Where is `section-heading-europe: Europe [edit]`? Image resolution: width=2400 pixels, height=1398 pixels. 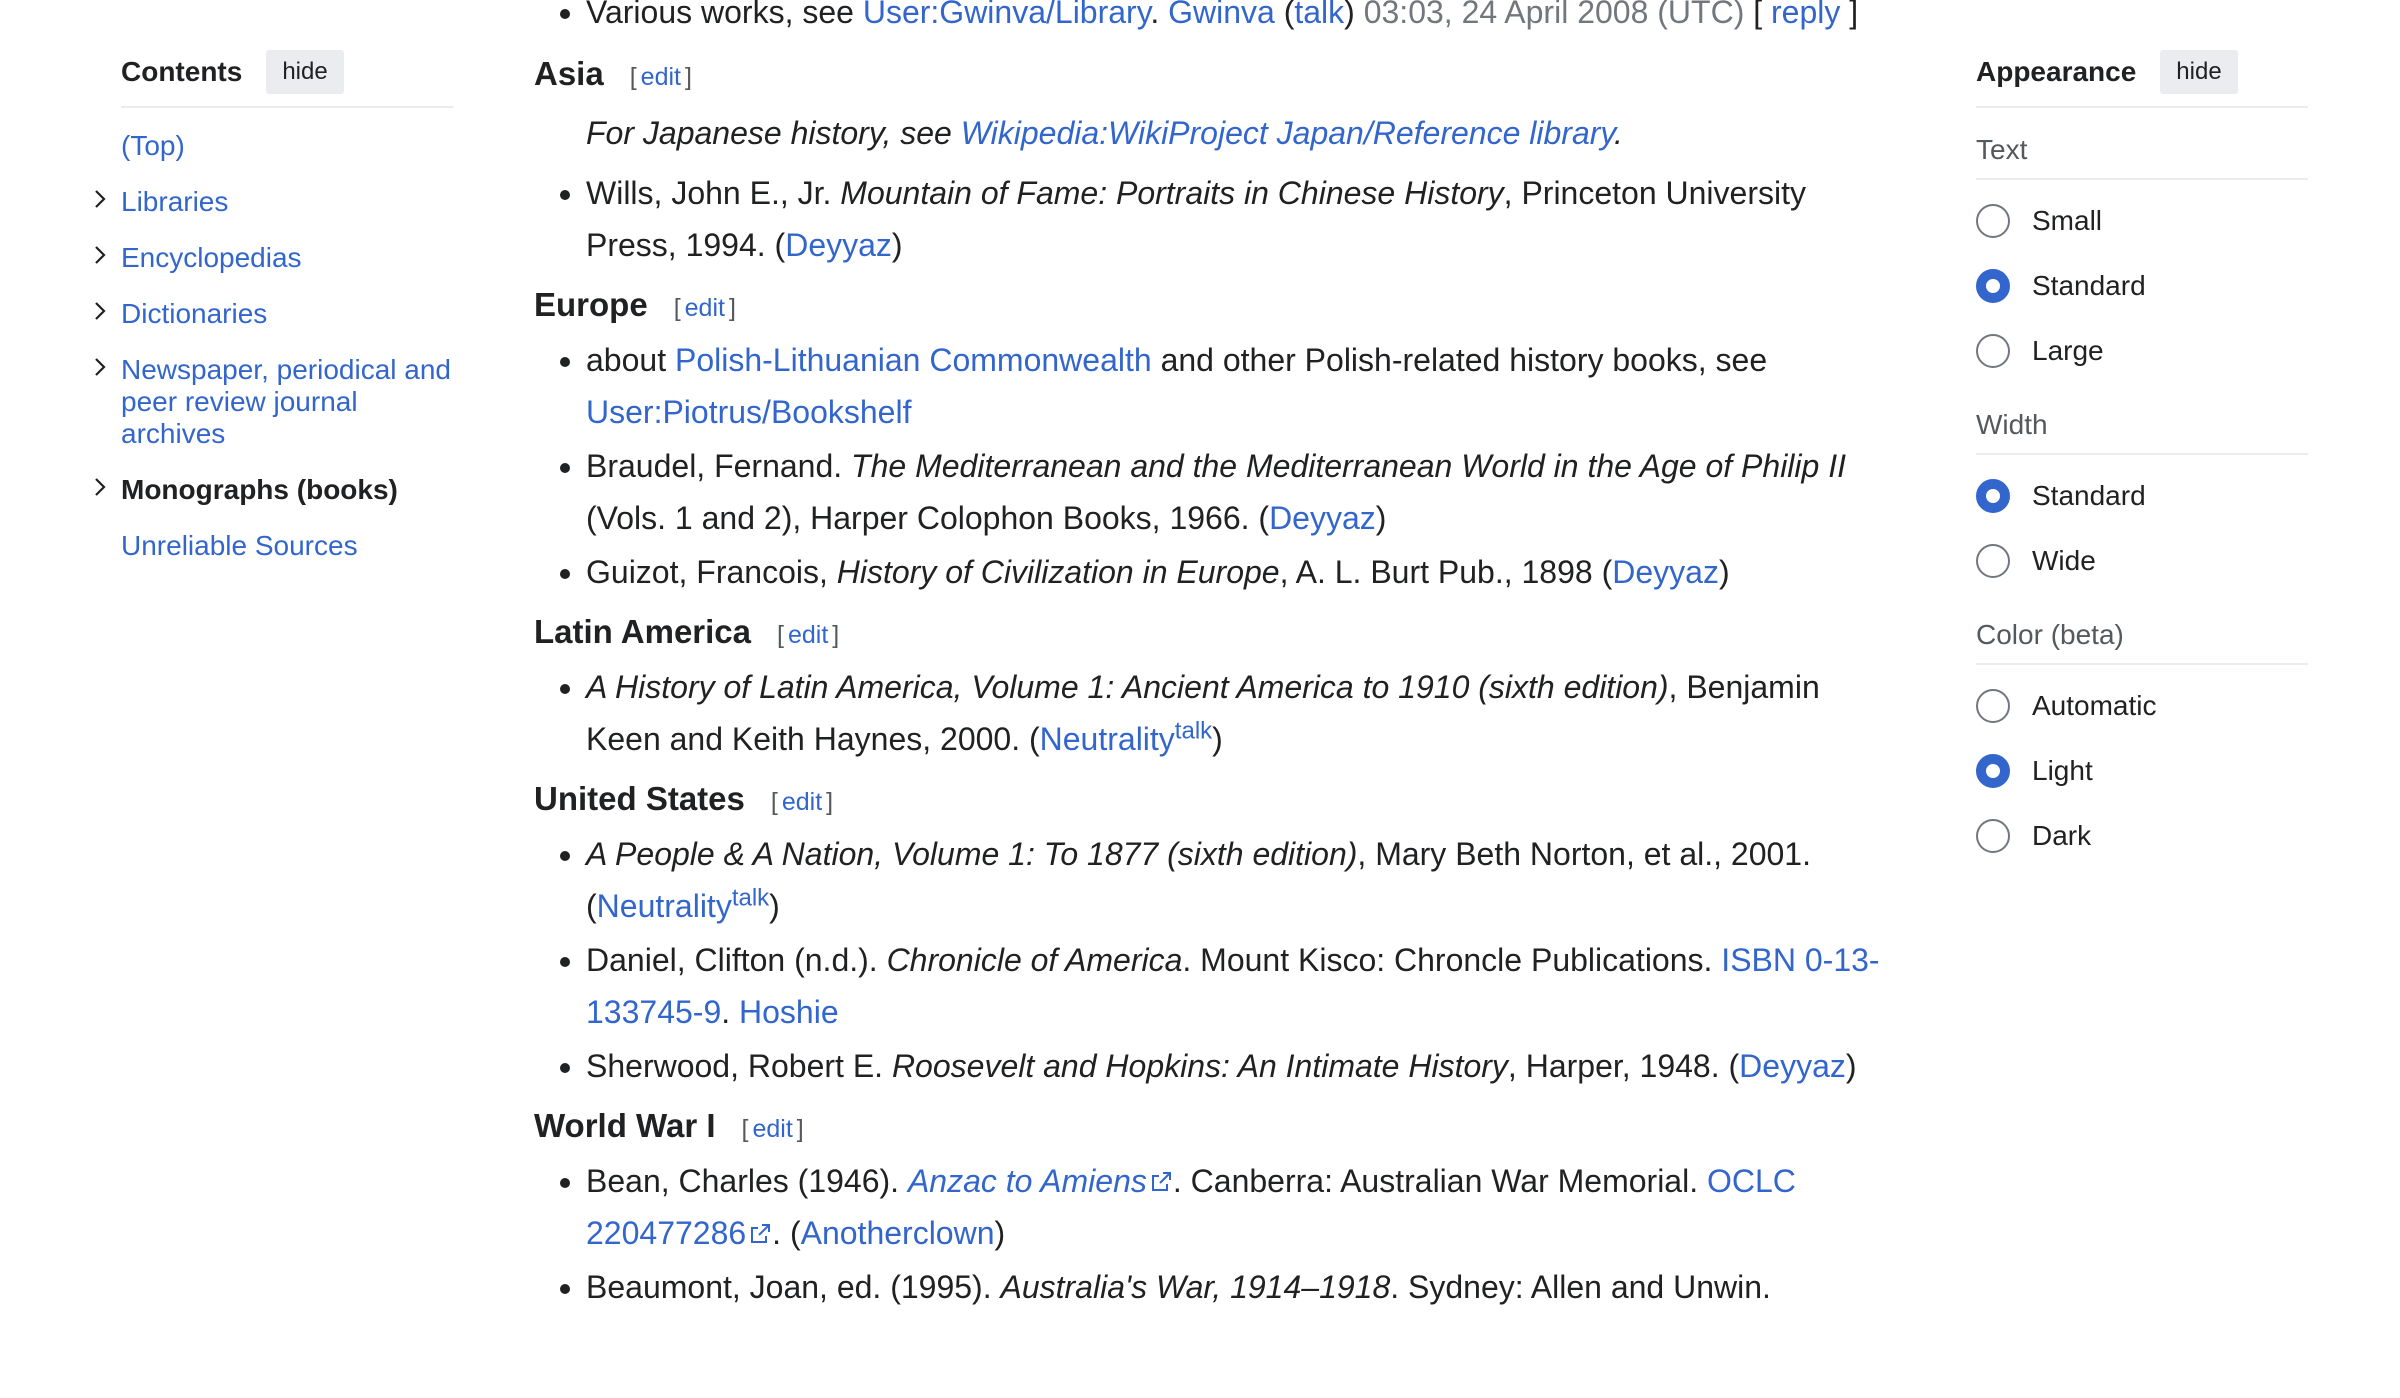 section-heading-europe: Europe [edit] is located at coordinates (1214, 306).